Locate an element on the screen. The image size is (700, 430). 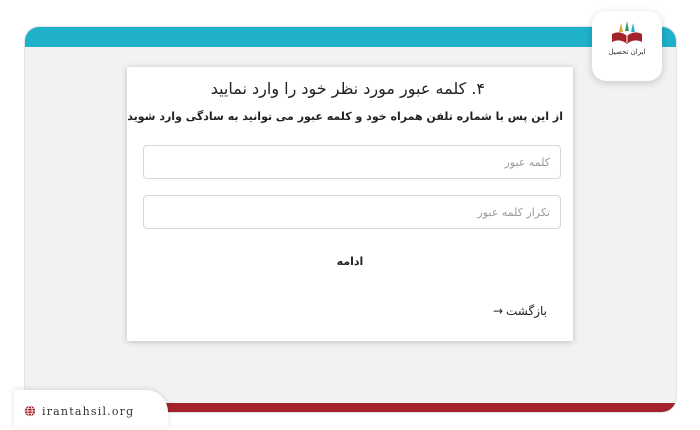
top-color-band is located at coordinates (350, 37).